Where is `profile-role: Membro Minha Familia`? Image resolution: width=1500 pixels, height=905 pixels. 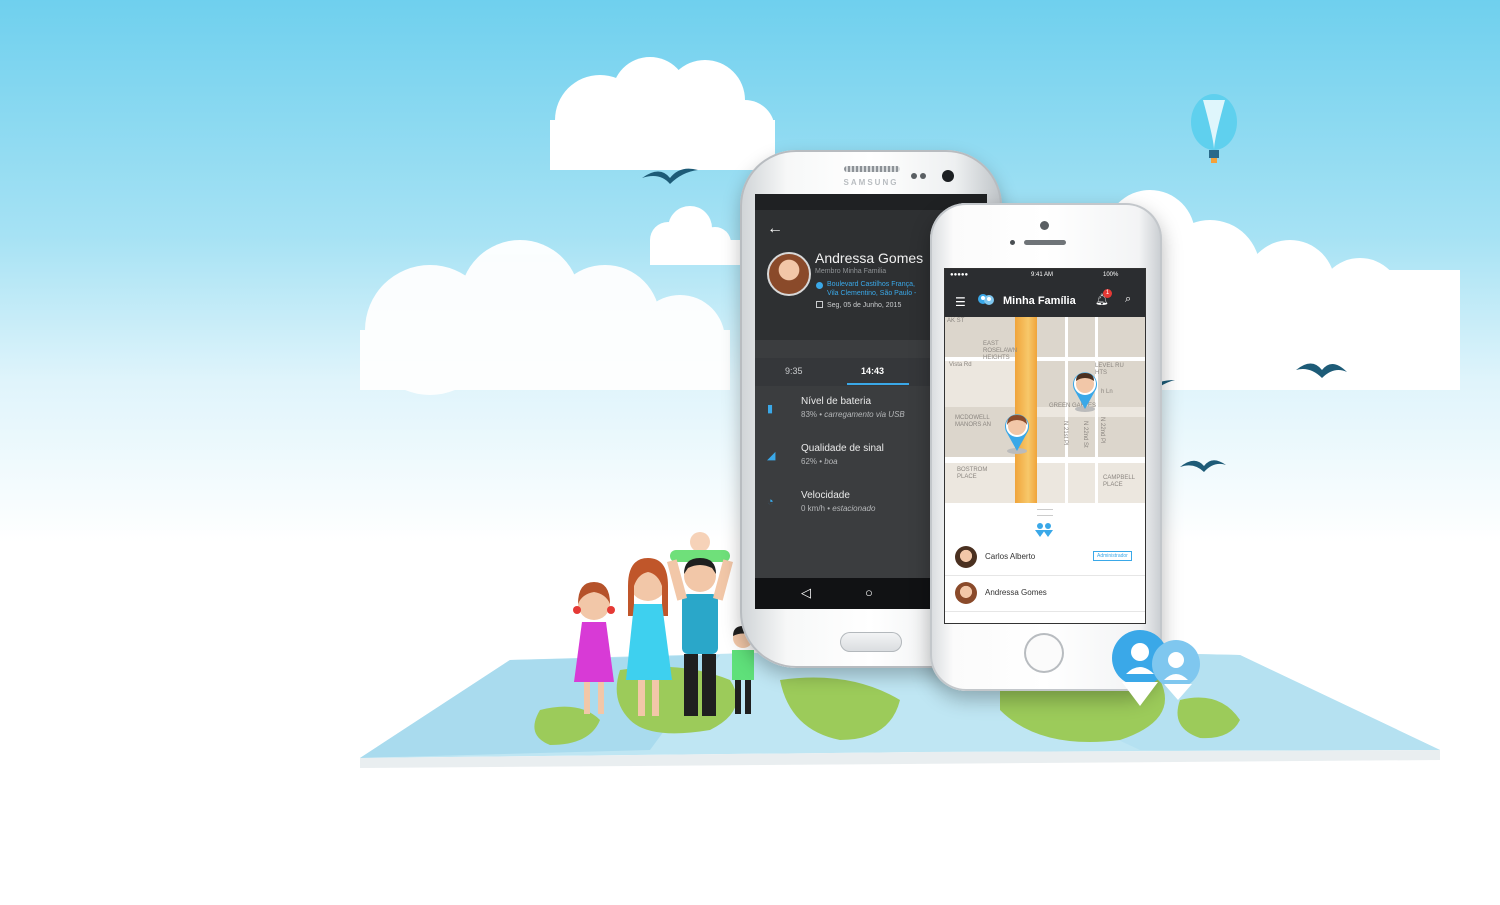 profile-role: Membro Minha Familia is located at coordinates (851, 271).